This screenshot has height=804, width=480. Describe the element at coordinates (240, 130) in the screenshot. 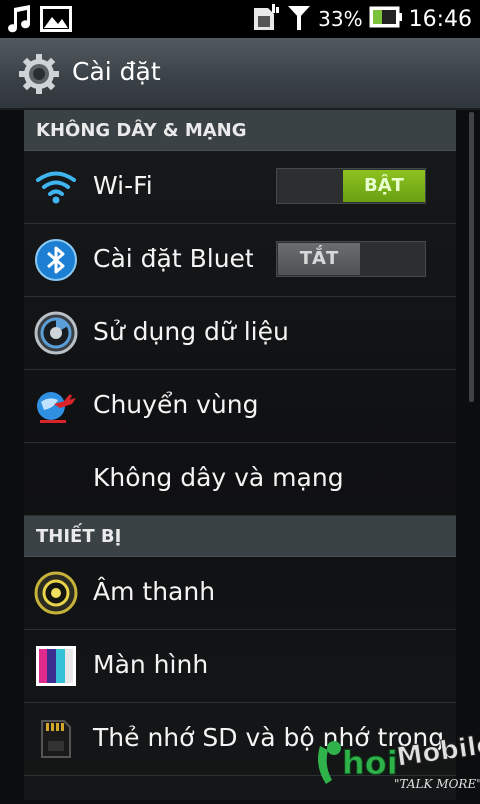

I see `section-header-wireless: KHÔNG DÂY & MẠNG` at that location.